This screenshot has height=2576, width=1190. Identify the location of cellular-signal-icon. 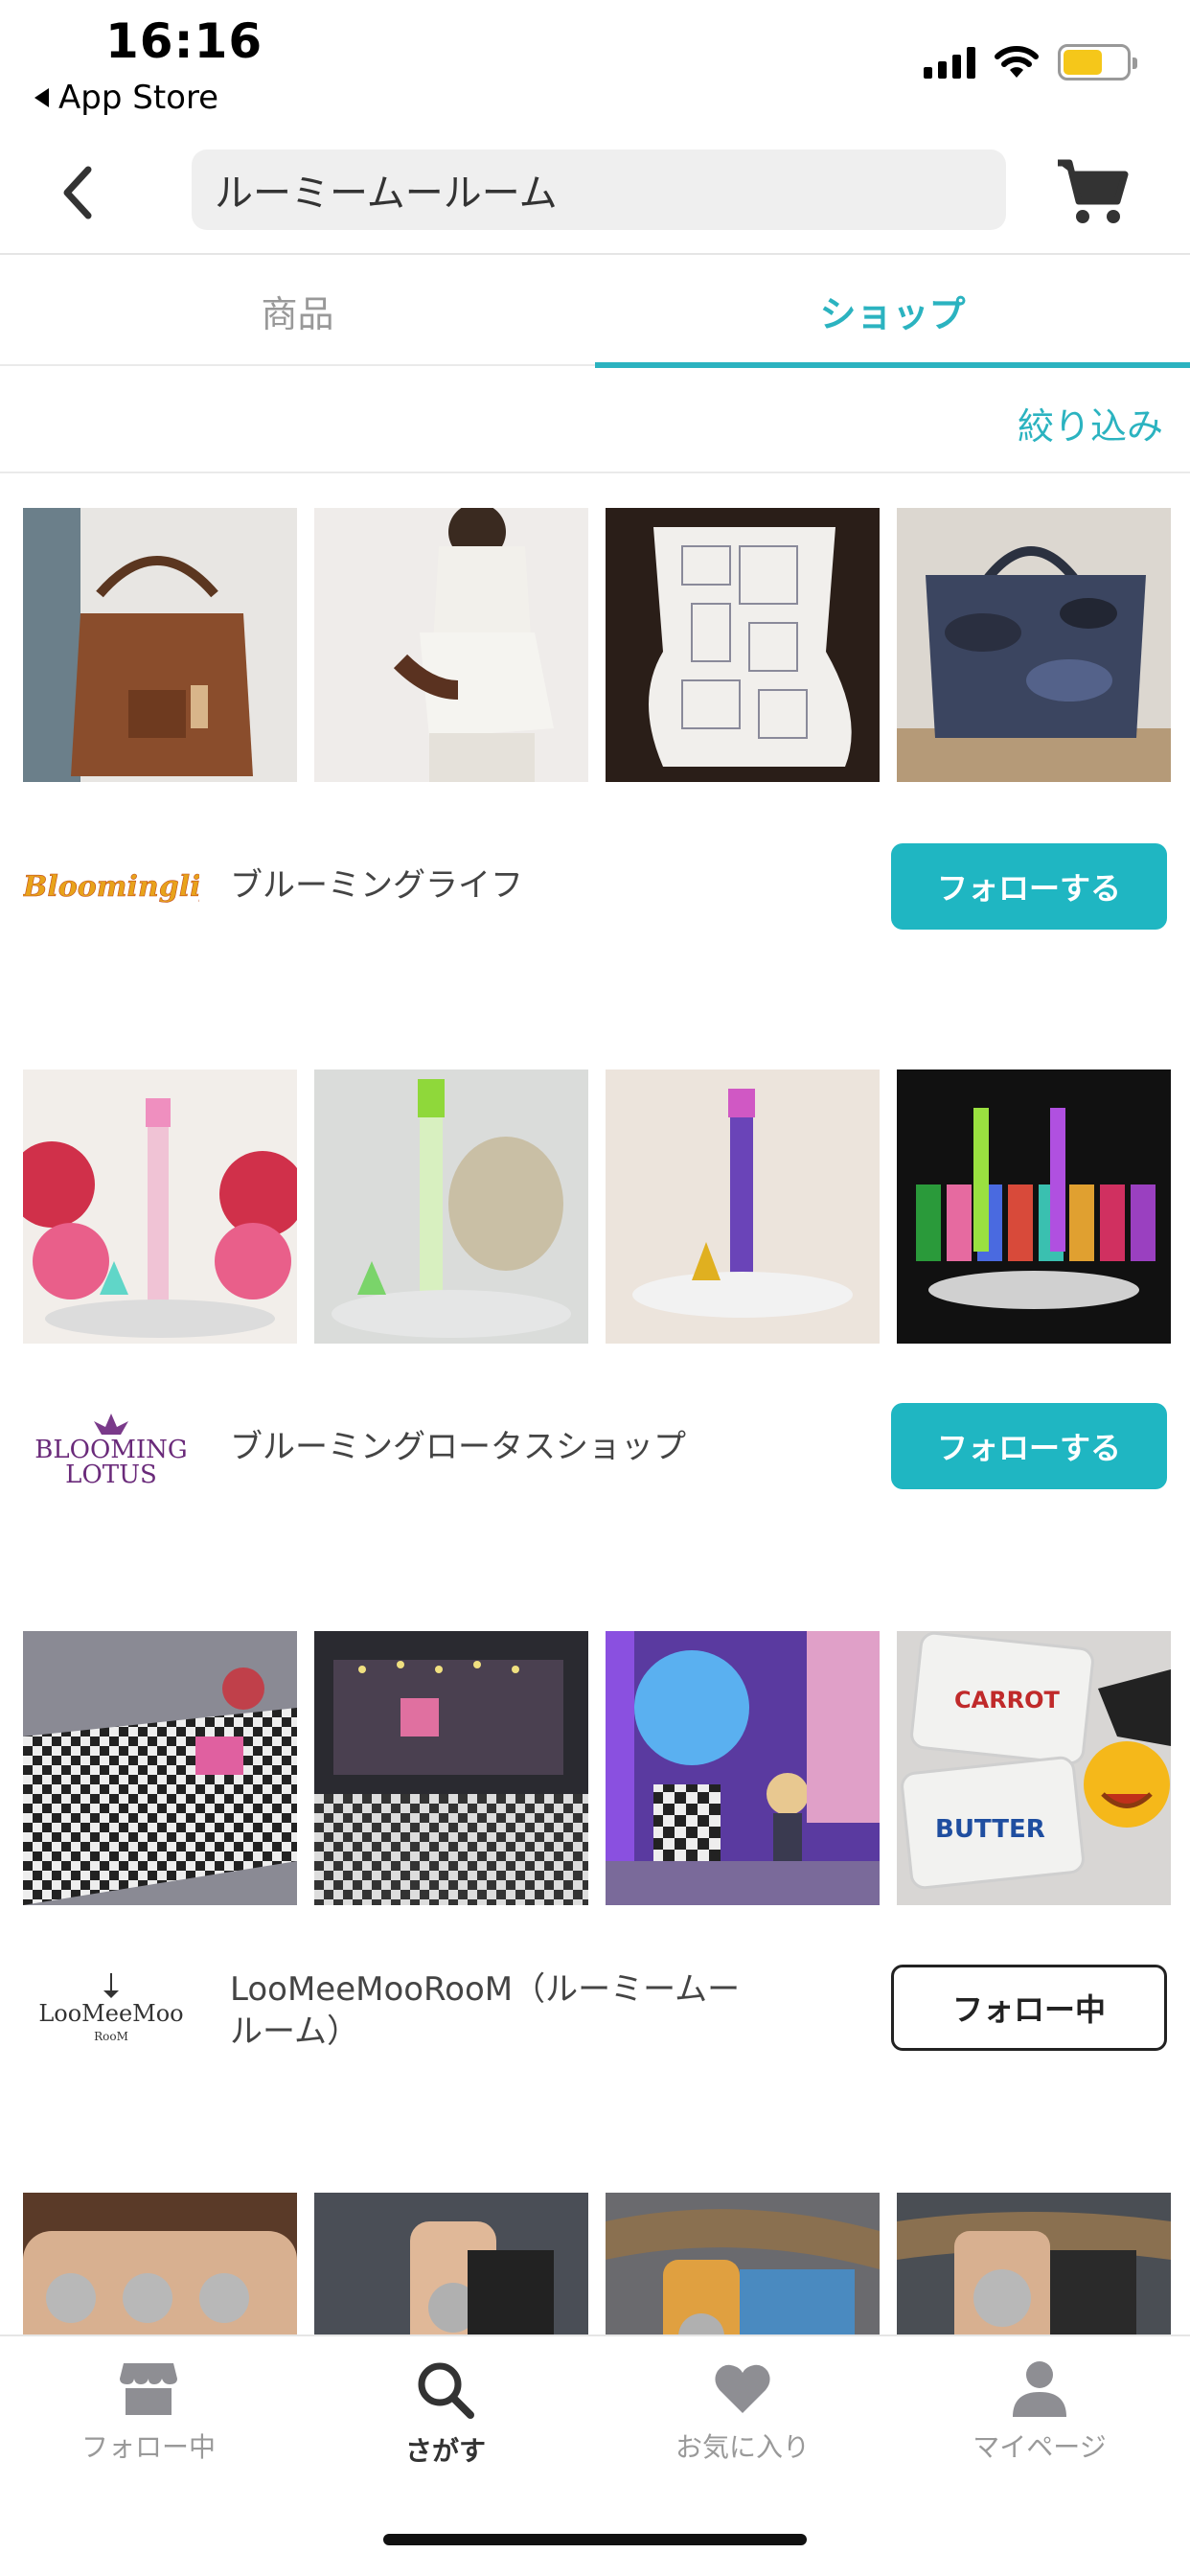
(950, 63).